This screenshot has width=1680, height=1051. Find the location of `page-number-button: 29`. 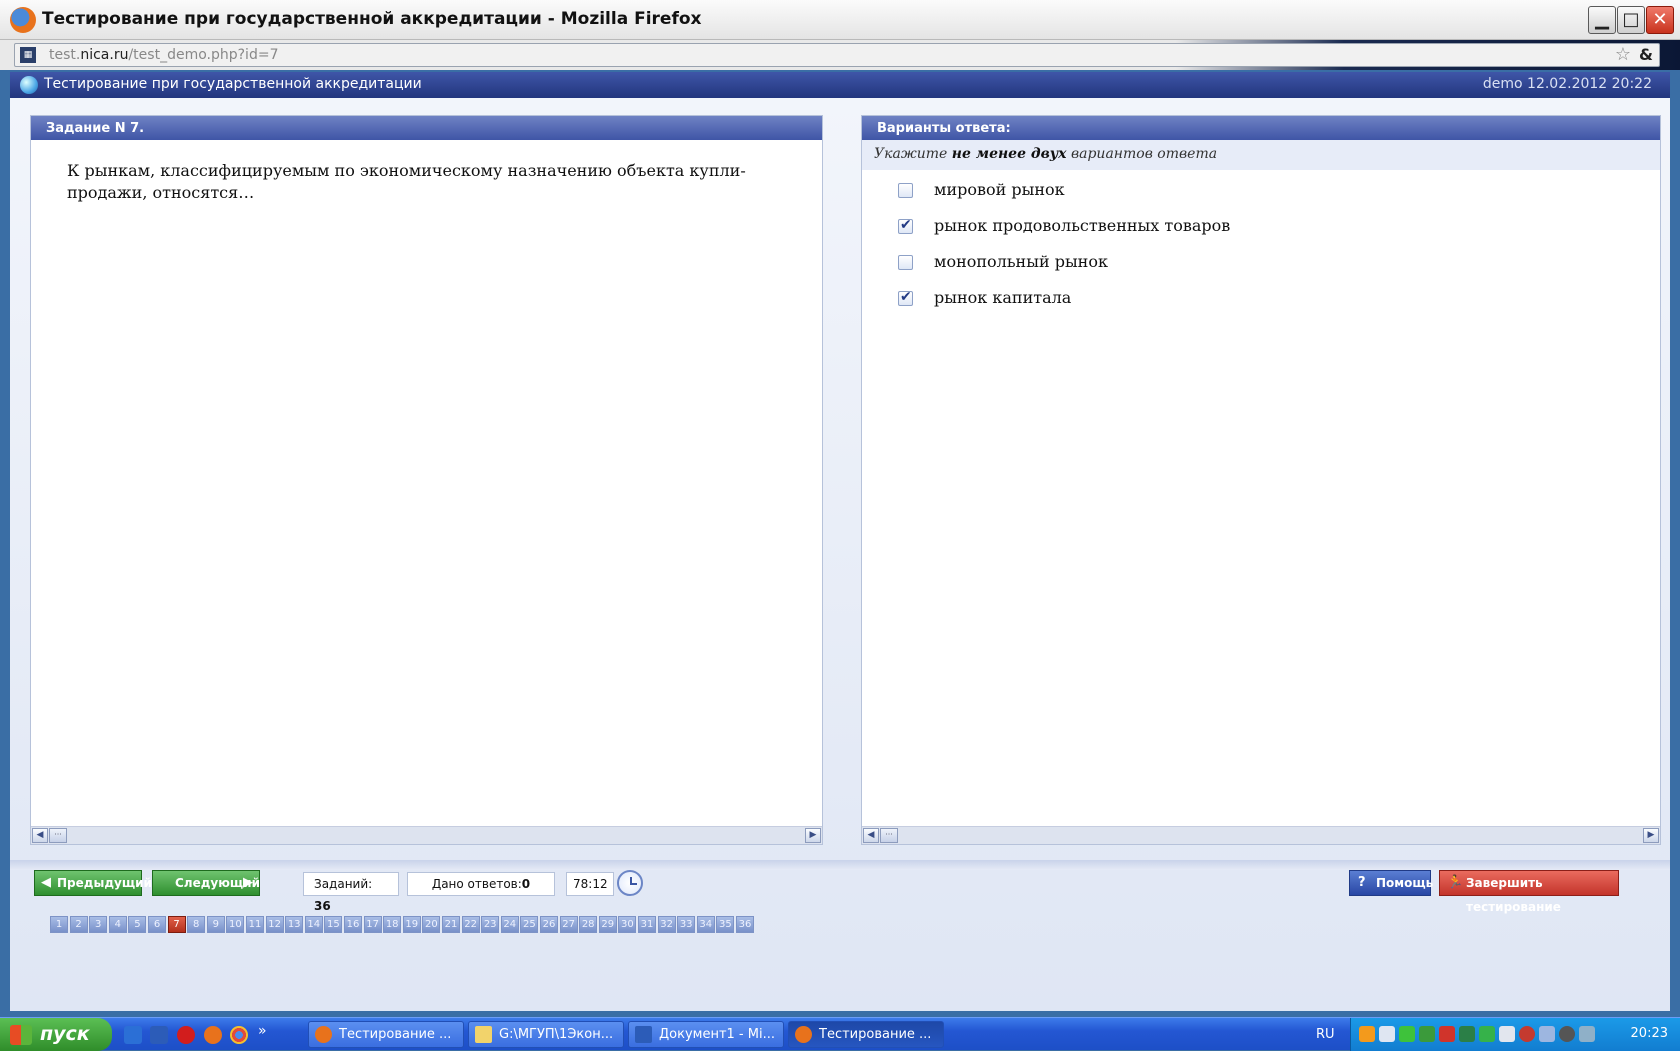

page-number-button: 29 is located at coordinates (607, 924).